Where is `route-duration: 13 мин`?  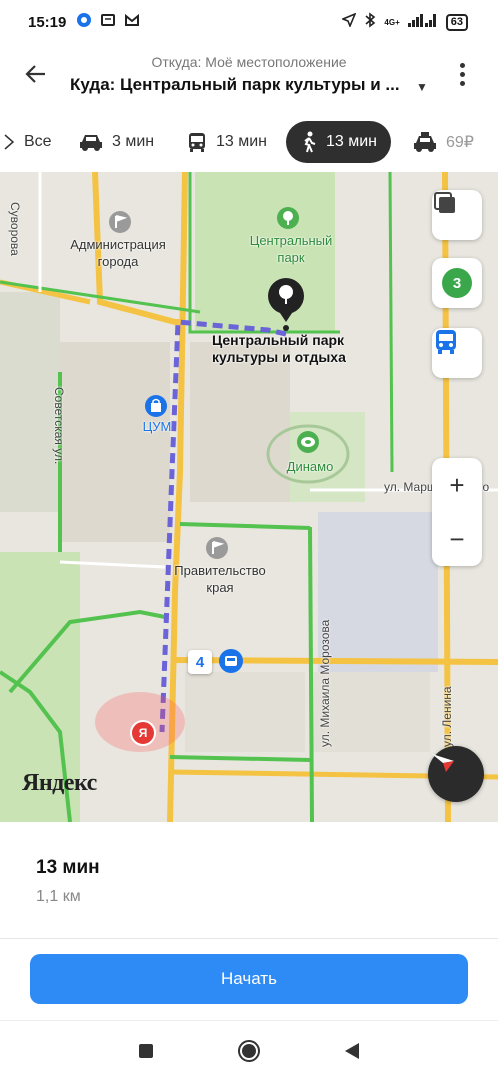
route-duration: 13 мин is located at coordinates (68, 867).